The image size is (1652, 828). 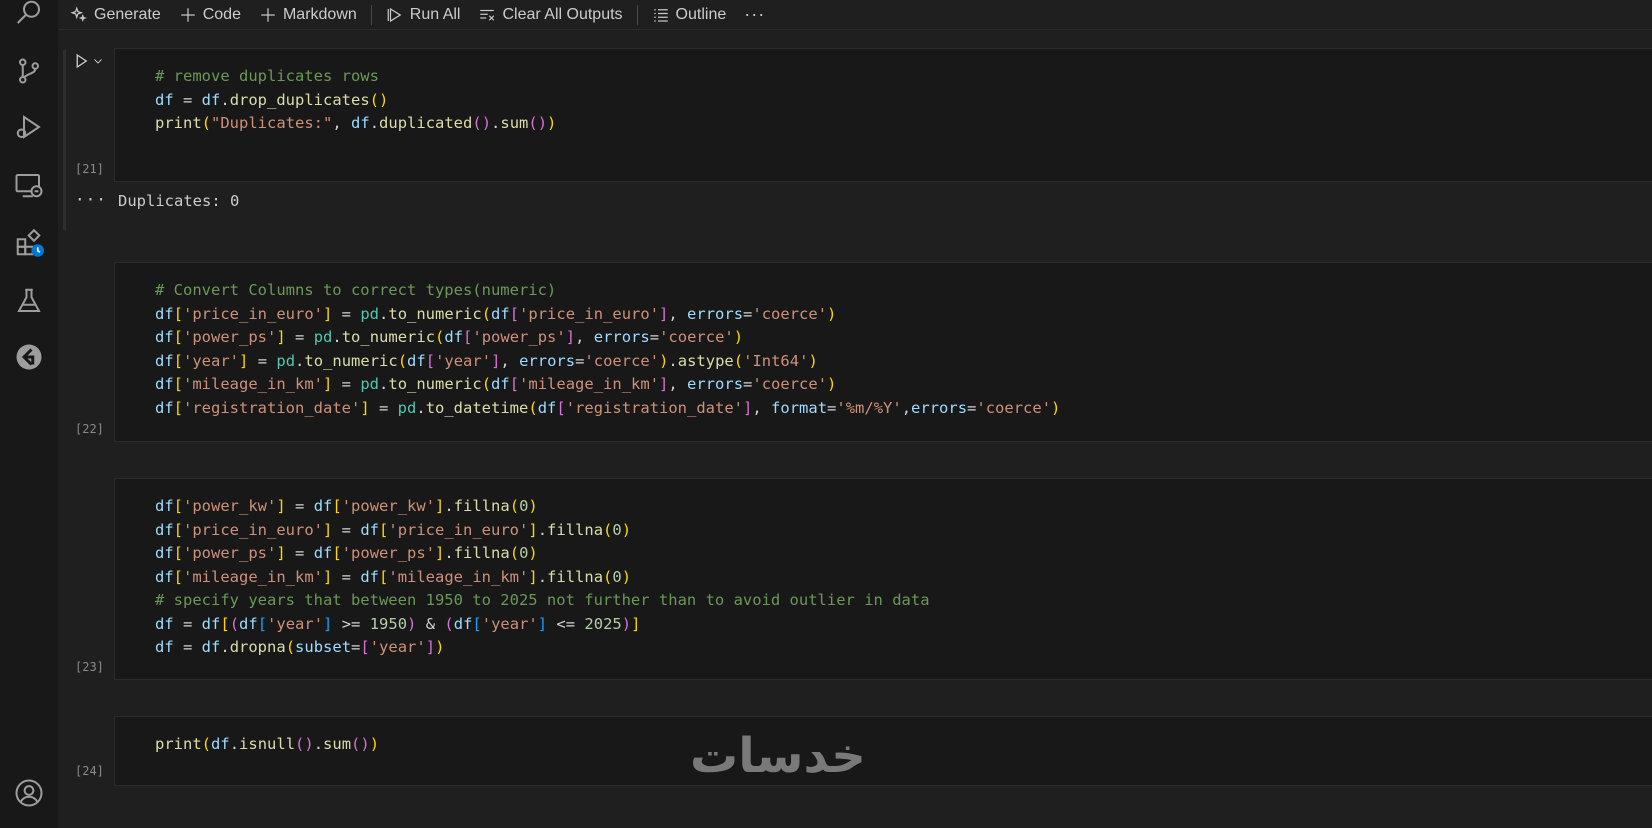 What do you see at coordinates (29, 185) in the screenshot?
I see `remote-explorer-icon` at bounding box center [29, 185].